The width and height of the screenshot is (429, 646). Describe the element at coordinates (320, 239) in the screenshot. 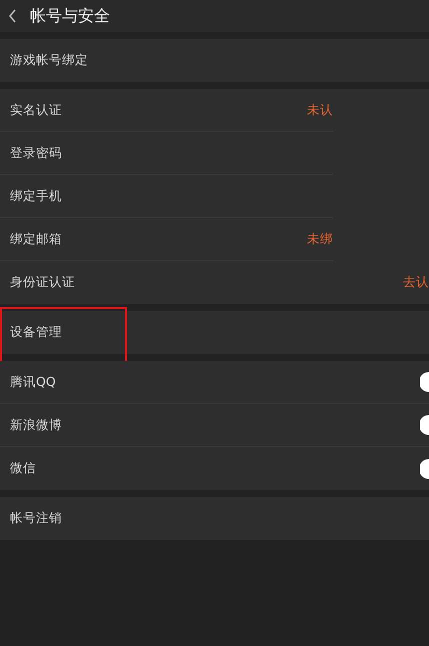

I see `status-text: 未绑` at that location.